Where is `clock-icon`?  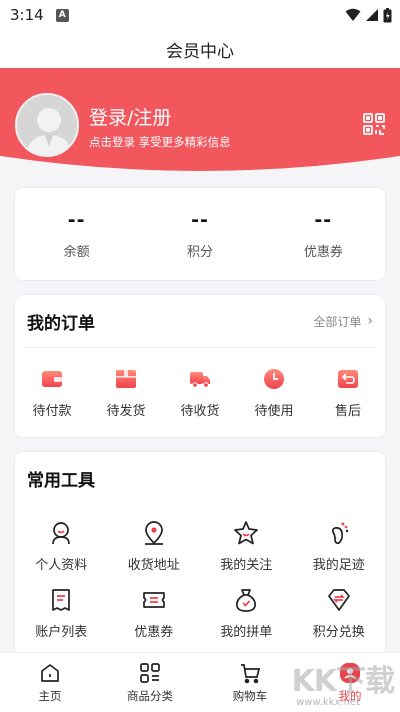 clock-icon is located at coordinates (274, 379).